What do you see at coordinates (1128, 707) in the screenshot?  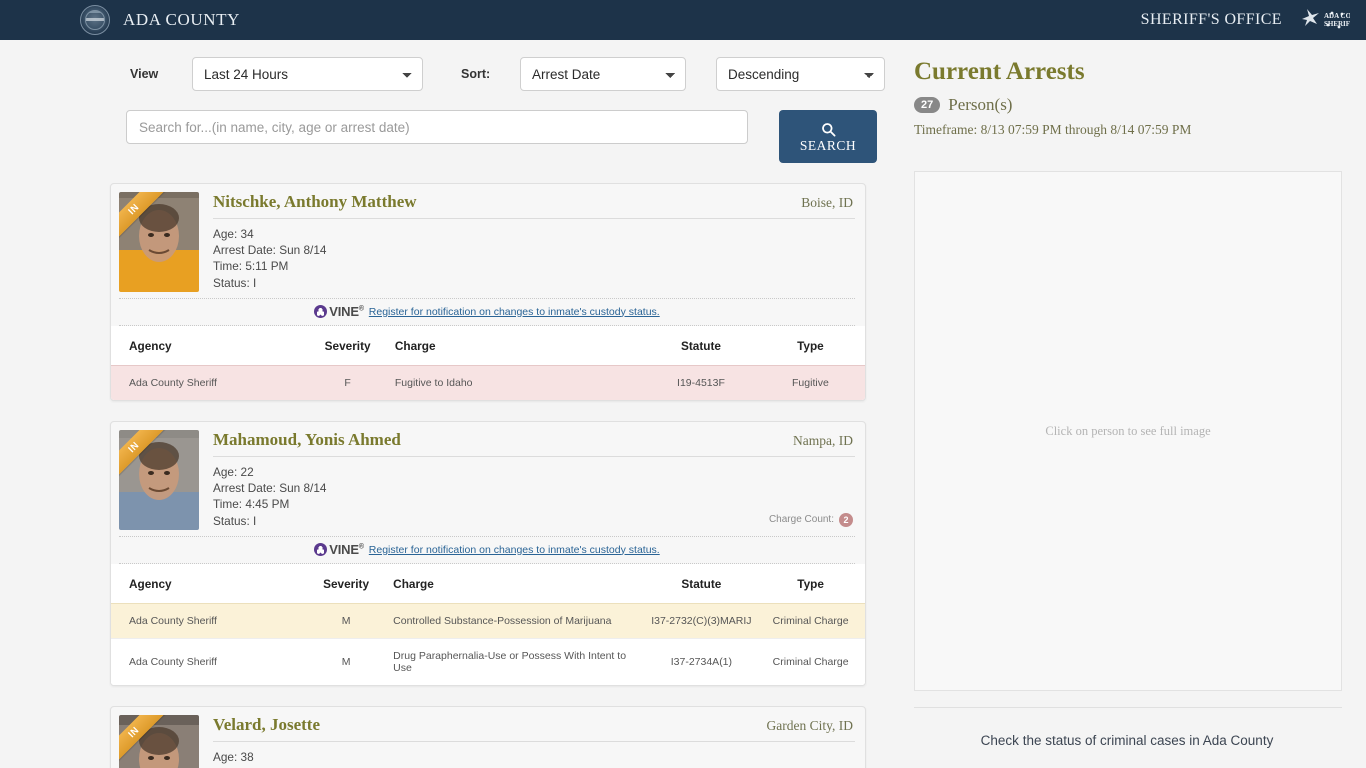 I see `panel-divider` at bounding box center [1128, 707].